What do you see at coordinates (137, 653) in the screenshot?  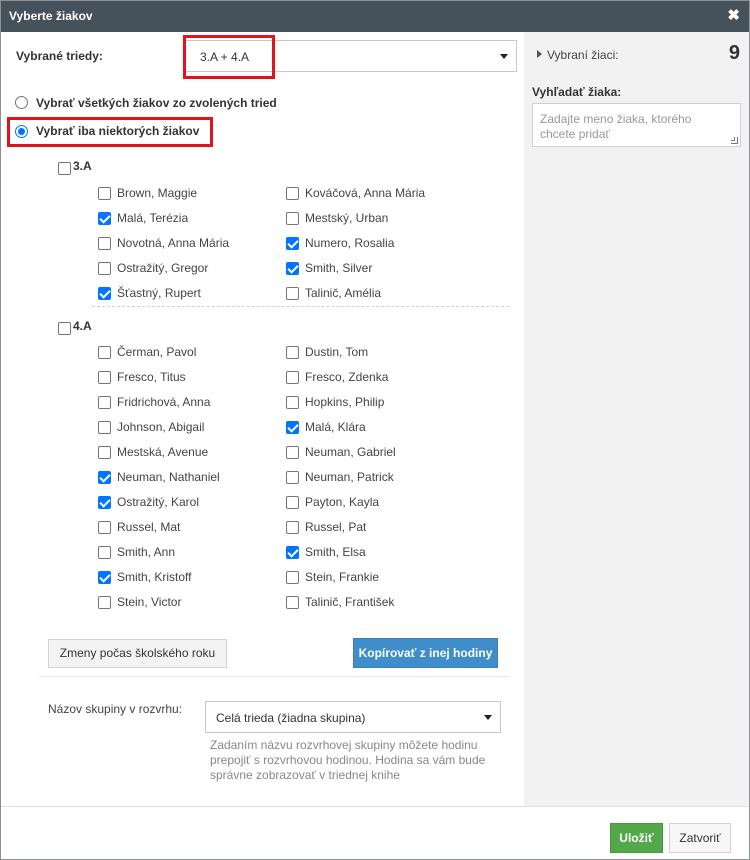 I see `changes-button: Zmeny počas školského roku` at bounding box center [137, 653].